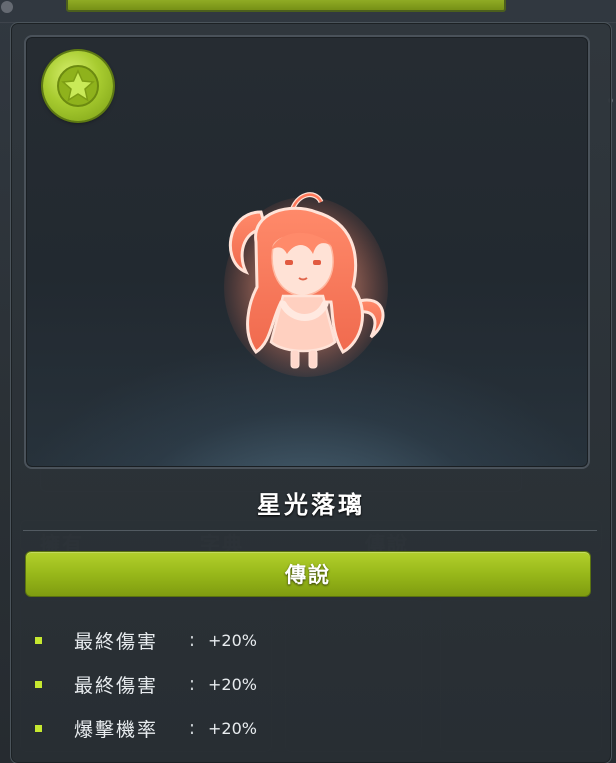  I want to click on item-name: 星光落璃, so click(311, 505).